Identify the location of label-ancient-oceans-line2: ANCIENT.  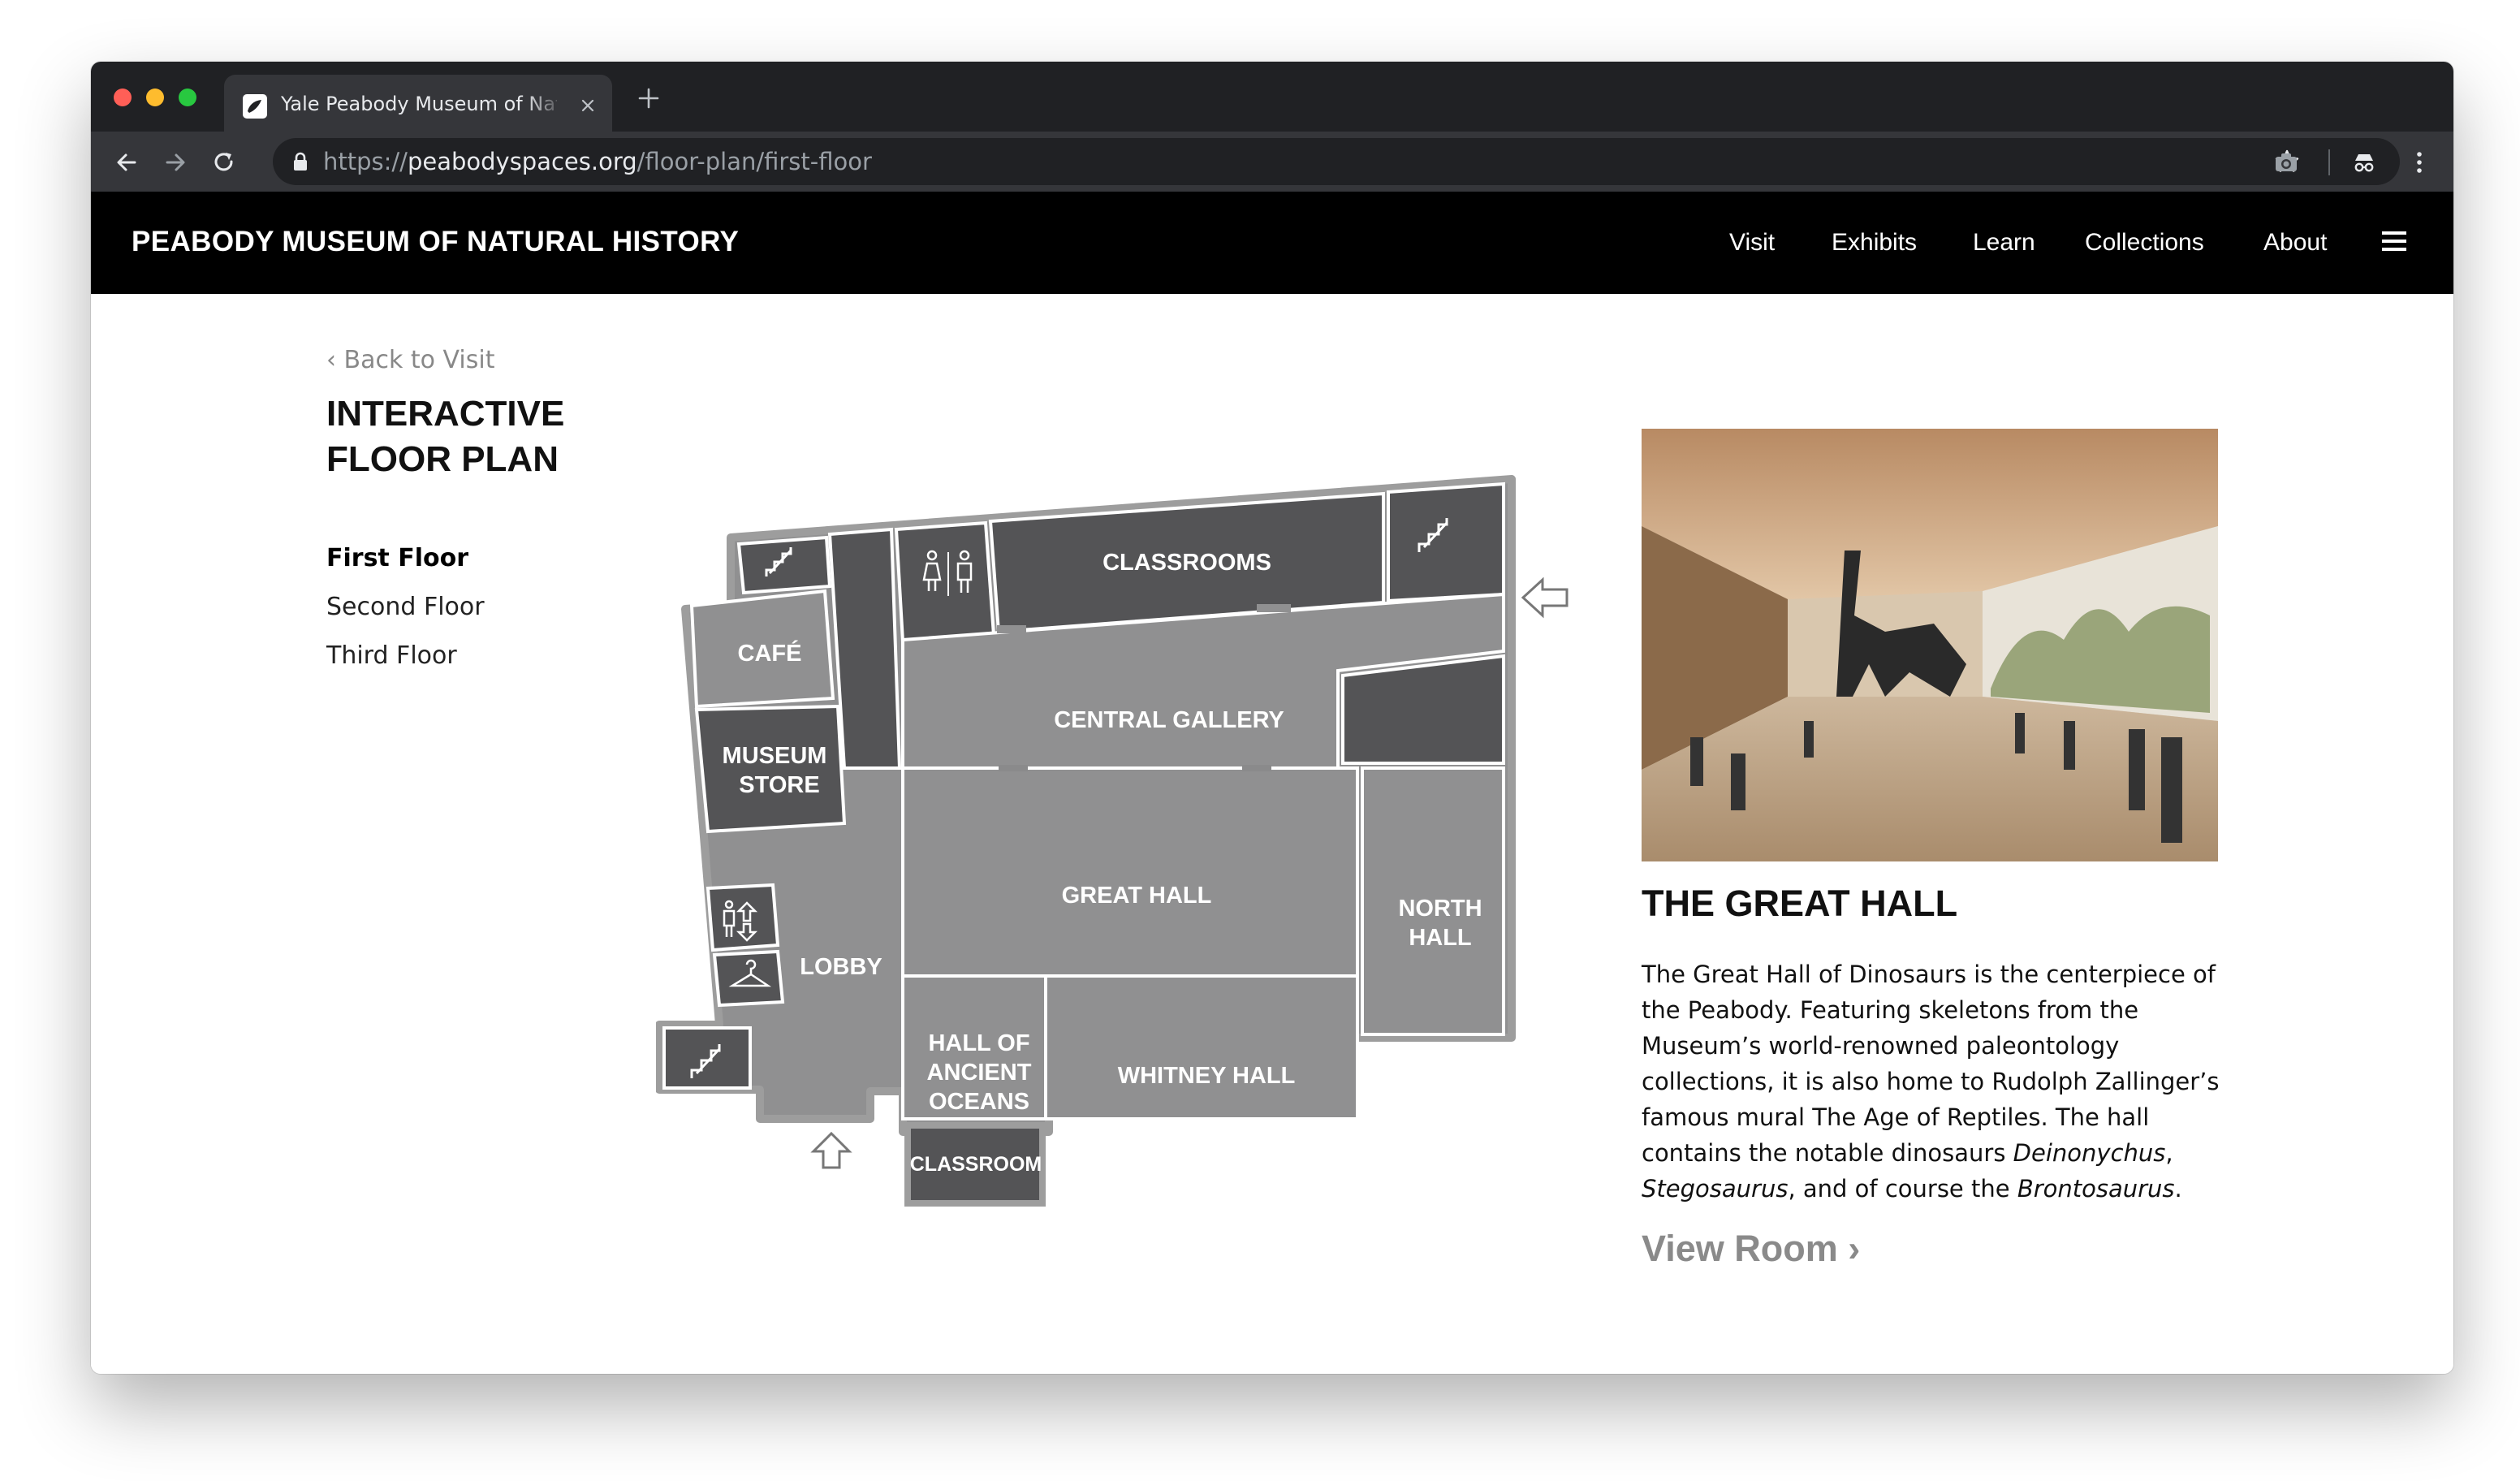
(980, 1073).